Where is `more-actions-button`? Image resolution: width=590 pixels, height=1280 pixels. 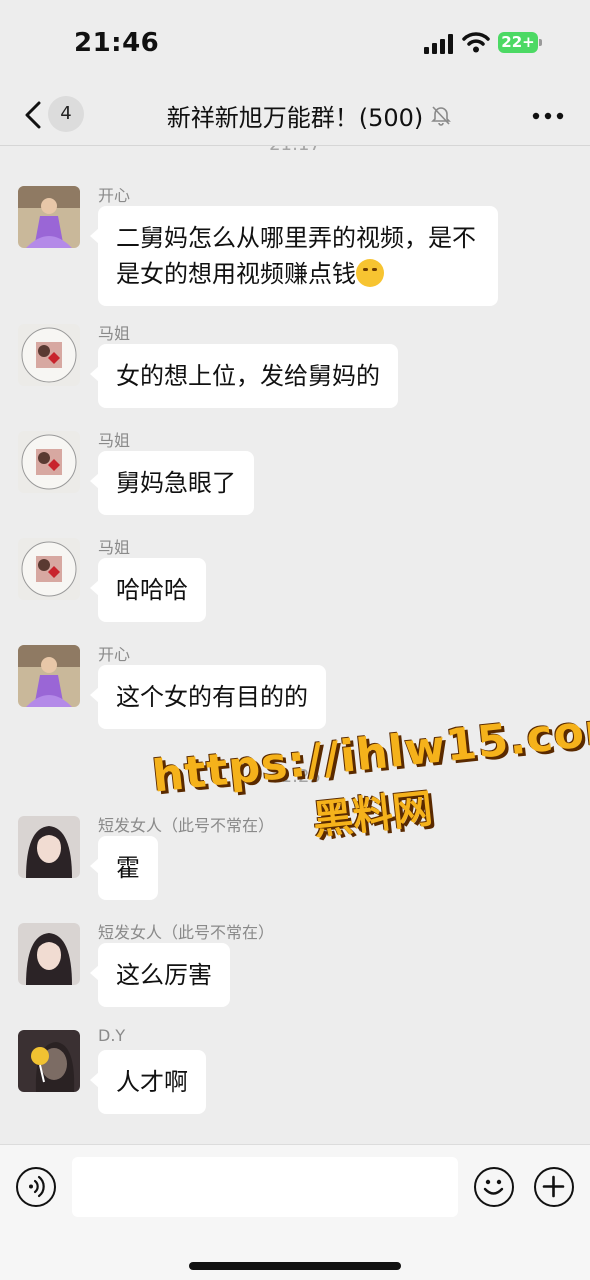
more-actions-button is located at coordinates (554, 1187).